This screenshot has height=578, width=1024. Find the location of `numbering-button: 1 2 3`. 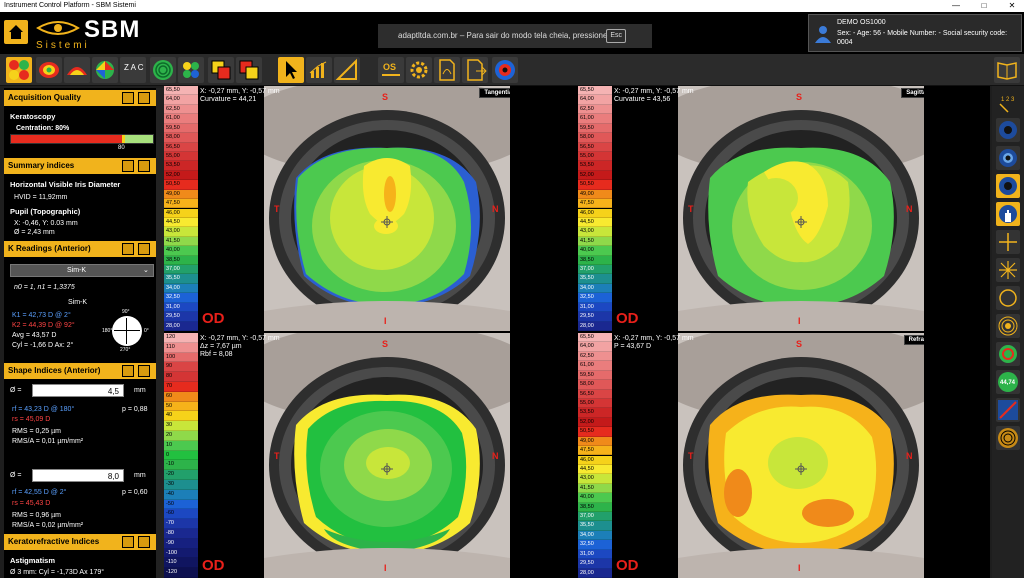

numbering-button: 1 2 3 is located at coordinates (1008, 102).